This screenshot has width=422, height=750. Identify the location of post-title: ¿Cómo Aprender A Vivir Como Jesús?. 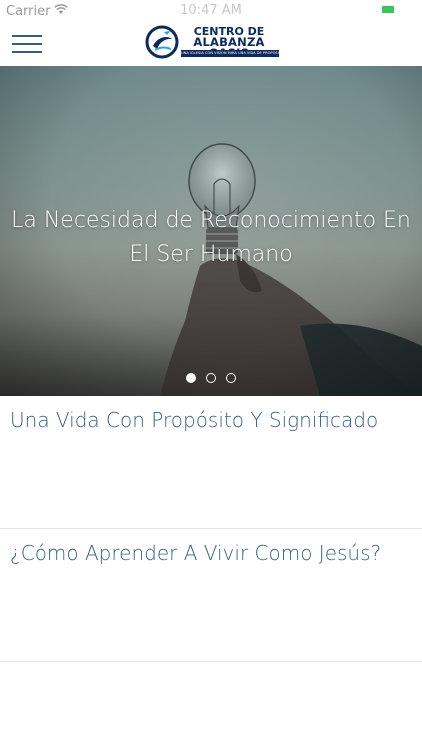
(196, 553).